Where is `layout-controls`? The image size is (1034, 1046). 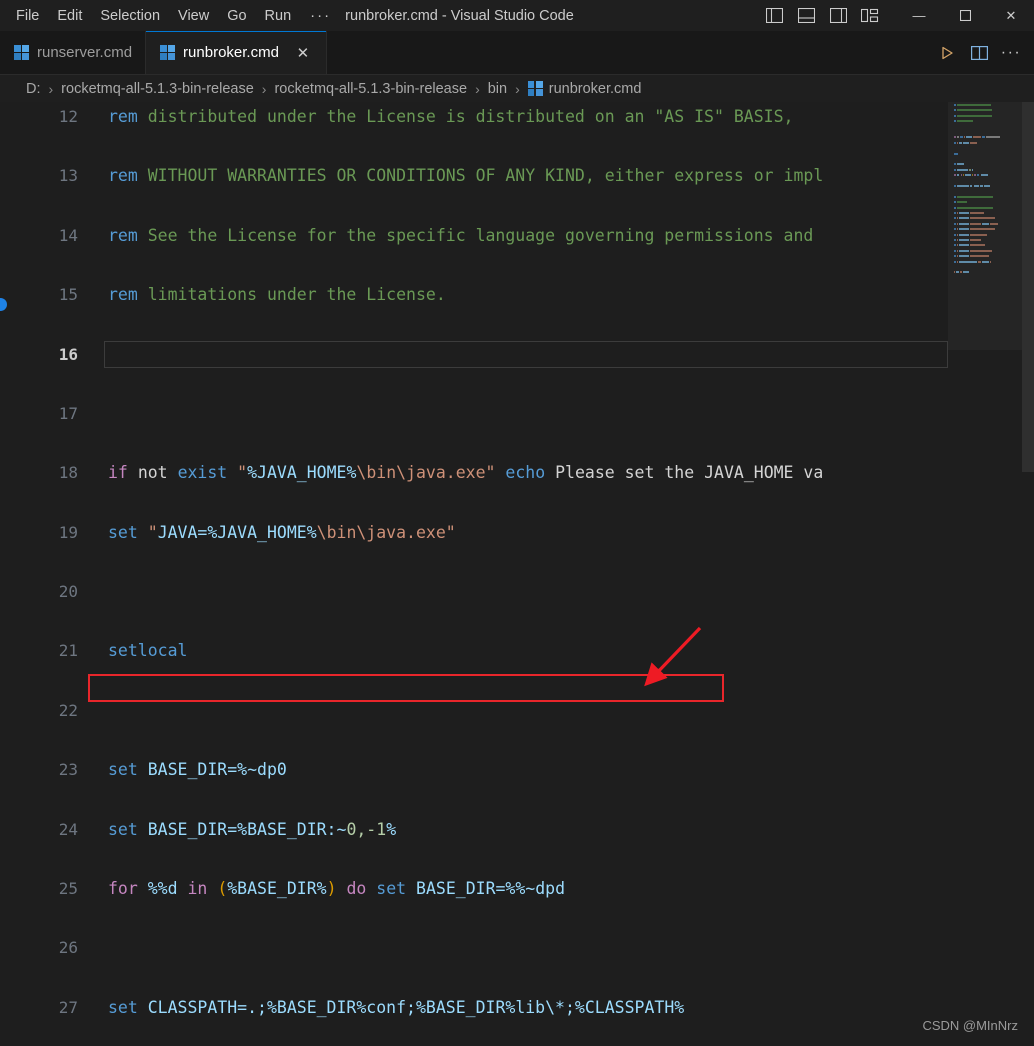
layout-controls is located at coordinates (822, 15).